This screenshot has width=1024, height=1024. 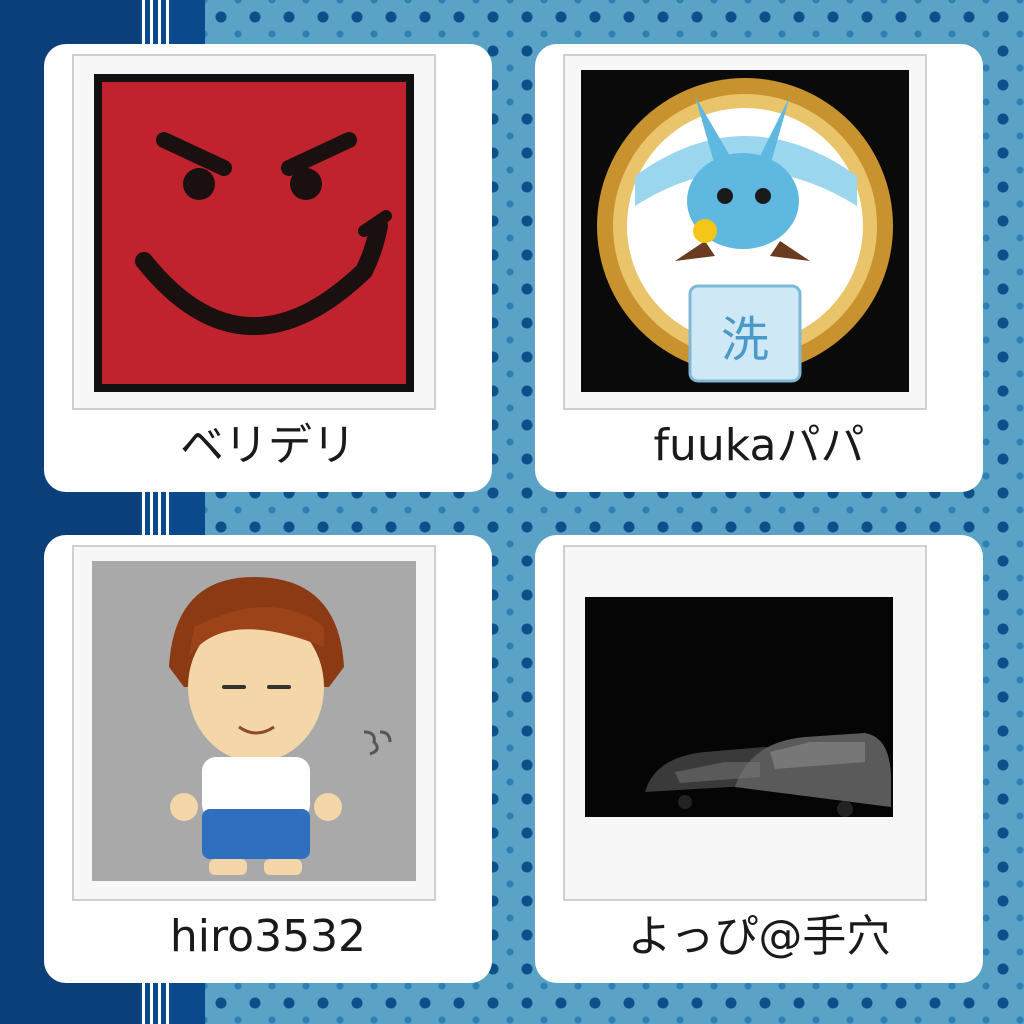 I want to click on cartoon-boy-avatar-icon, so click(x=254, y=721).